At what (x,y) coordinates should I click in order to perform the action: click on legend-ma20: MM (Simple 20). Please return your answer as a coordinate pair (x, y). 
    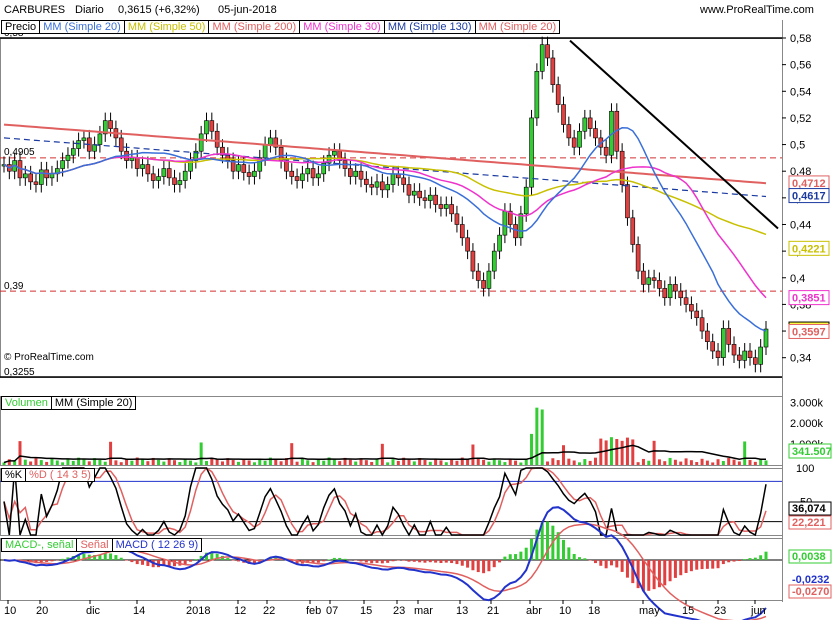
    Looking at the image, I should click on (82, 27).